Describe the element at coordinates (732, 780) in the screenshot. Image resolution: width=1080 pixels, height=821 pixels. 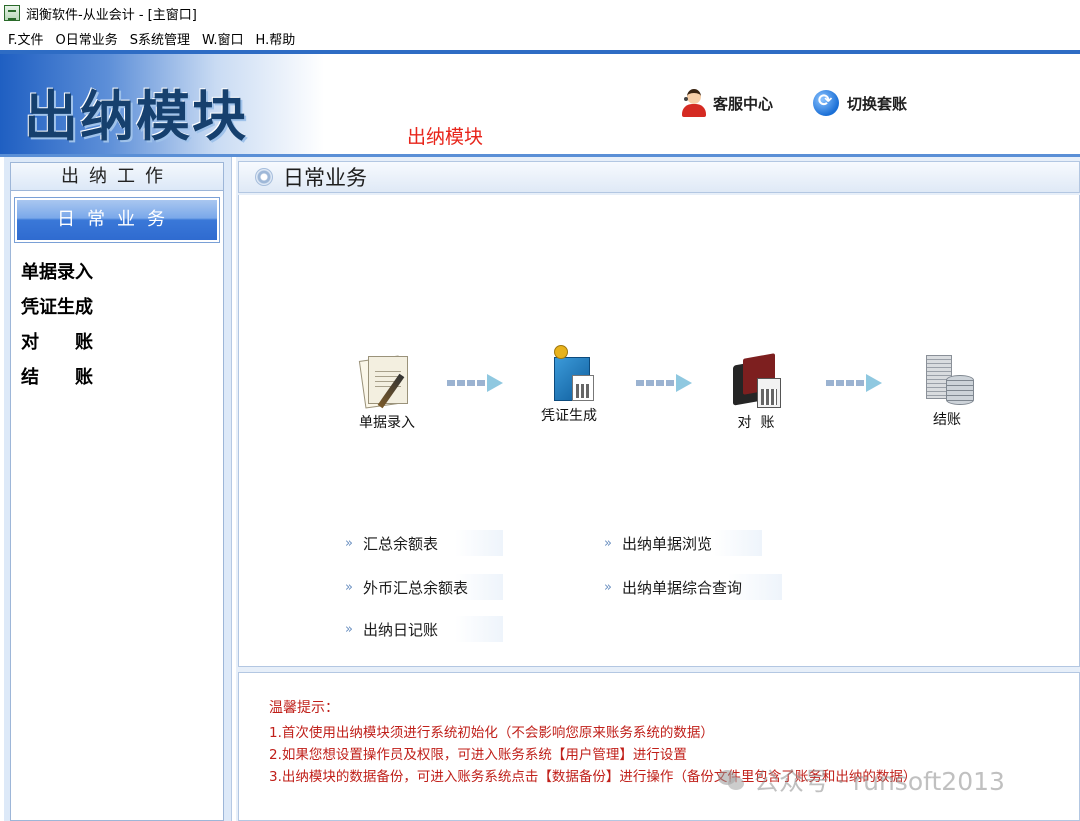
I see `wechat-icon` at that location.